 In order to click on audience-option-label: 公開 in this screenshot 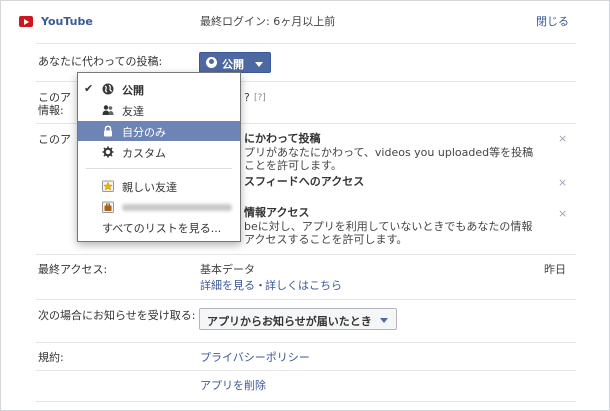, I will do `click(133, 90)`.